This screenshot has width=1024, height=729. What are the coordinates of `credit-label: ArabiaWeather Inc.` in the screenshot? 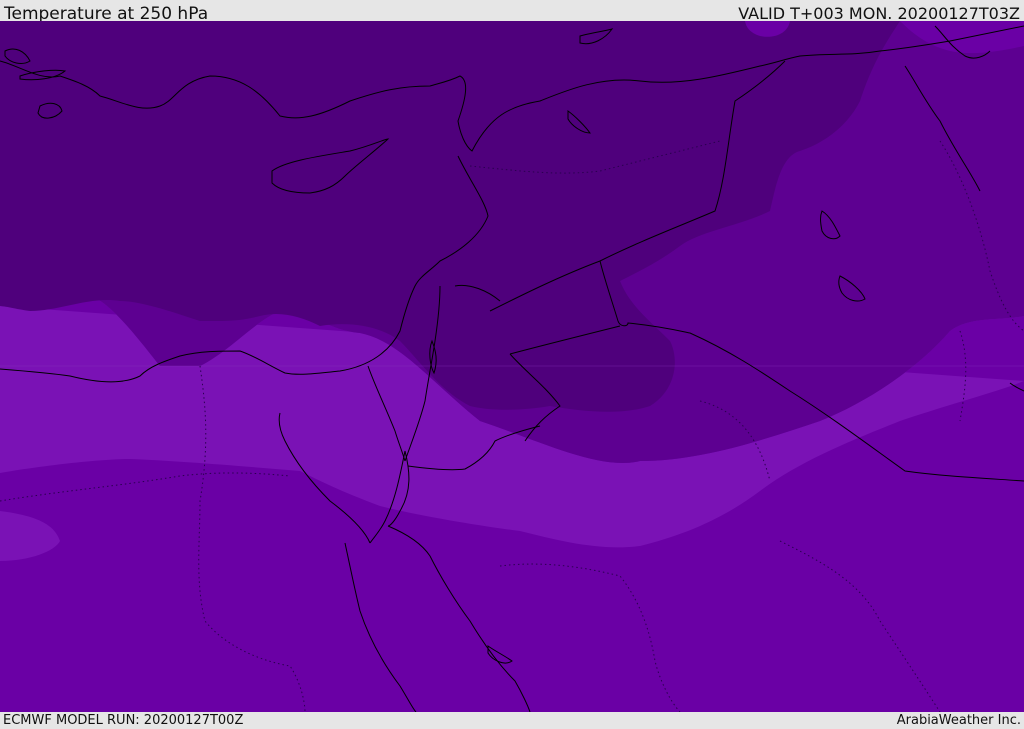 It's located at (958, 720).